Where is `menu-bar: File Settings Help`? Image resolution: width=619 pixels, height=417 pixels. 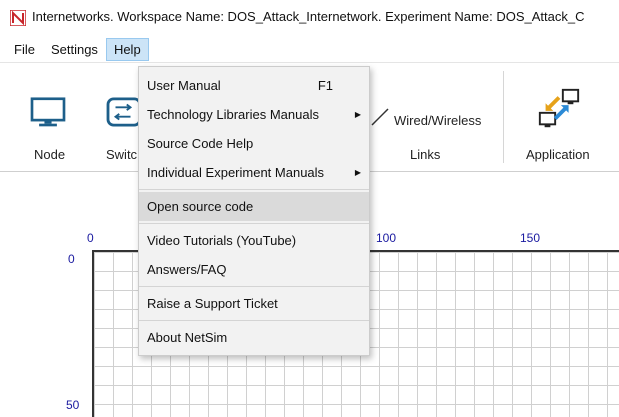 menu-bar: File Settings Help is located at coordinates (309, 49).